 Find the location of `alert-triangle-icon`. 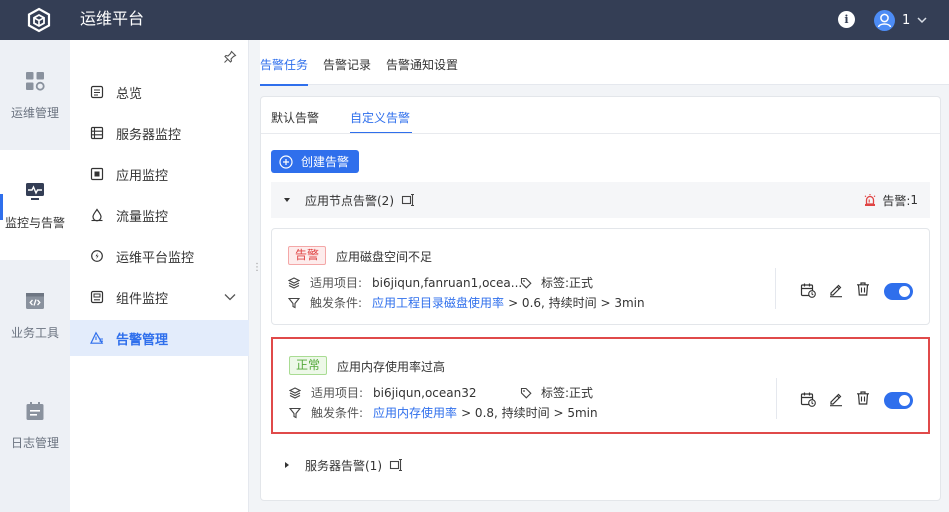

alert-triangle-icon is located at coordinates (97, 337).